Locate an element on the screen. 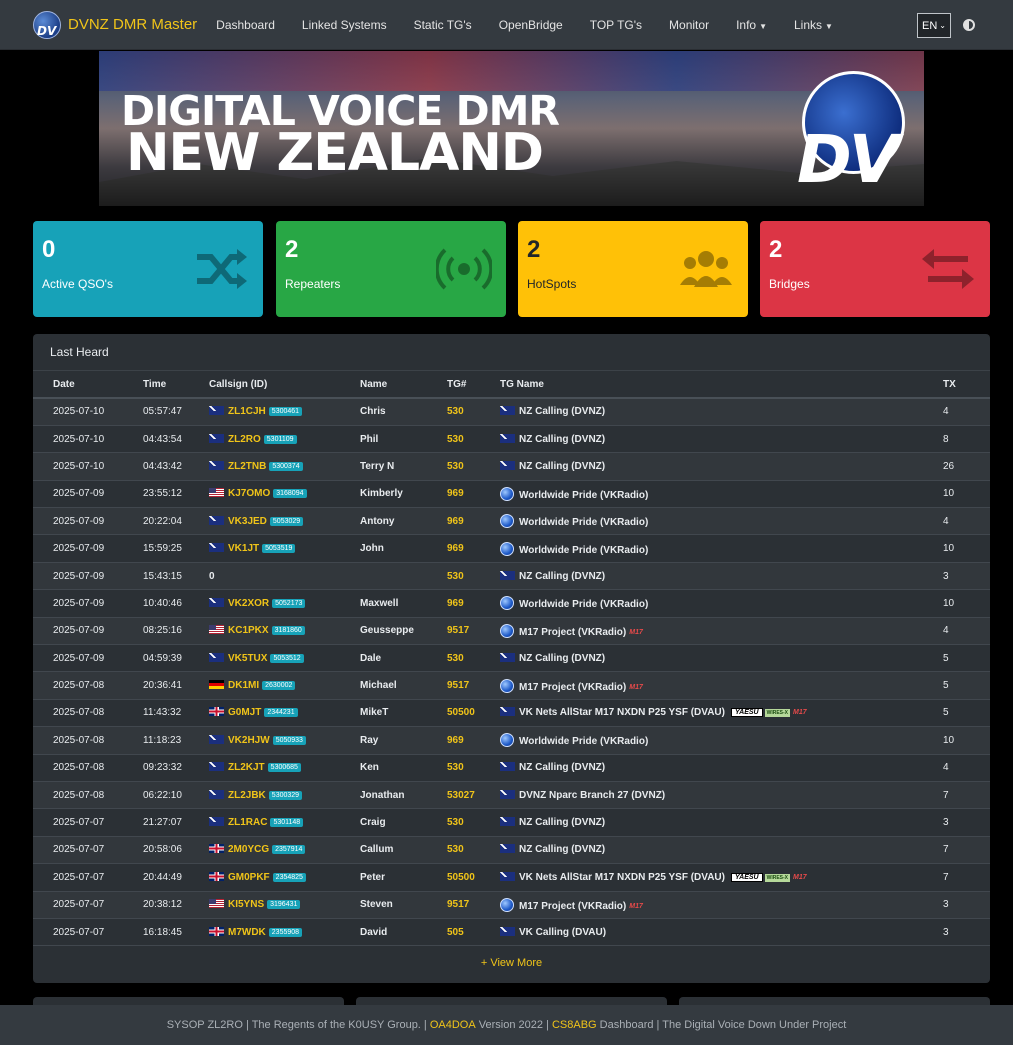 The image size is (1013, 1045). cell-time: 23:55:12 is located at coordinates (176, 494).